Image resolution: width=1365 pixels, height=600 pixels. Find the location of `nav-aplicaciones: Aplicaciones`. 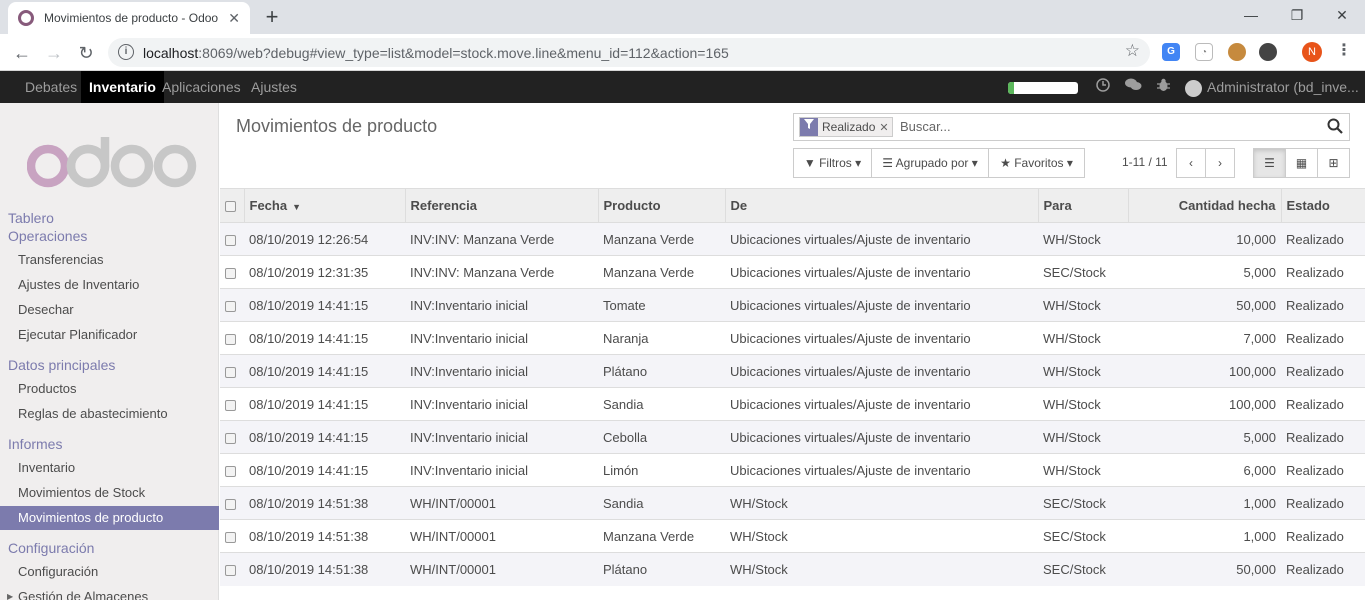

nav-aplicaciones: Aplicaciones is located at coordinates (201, 87).